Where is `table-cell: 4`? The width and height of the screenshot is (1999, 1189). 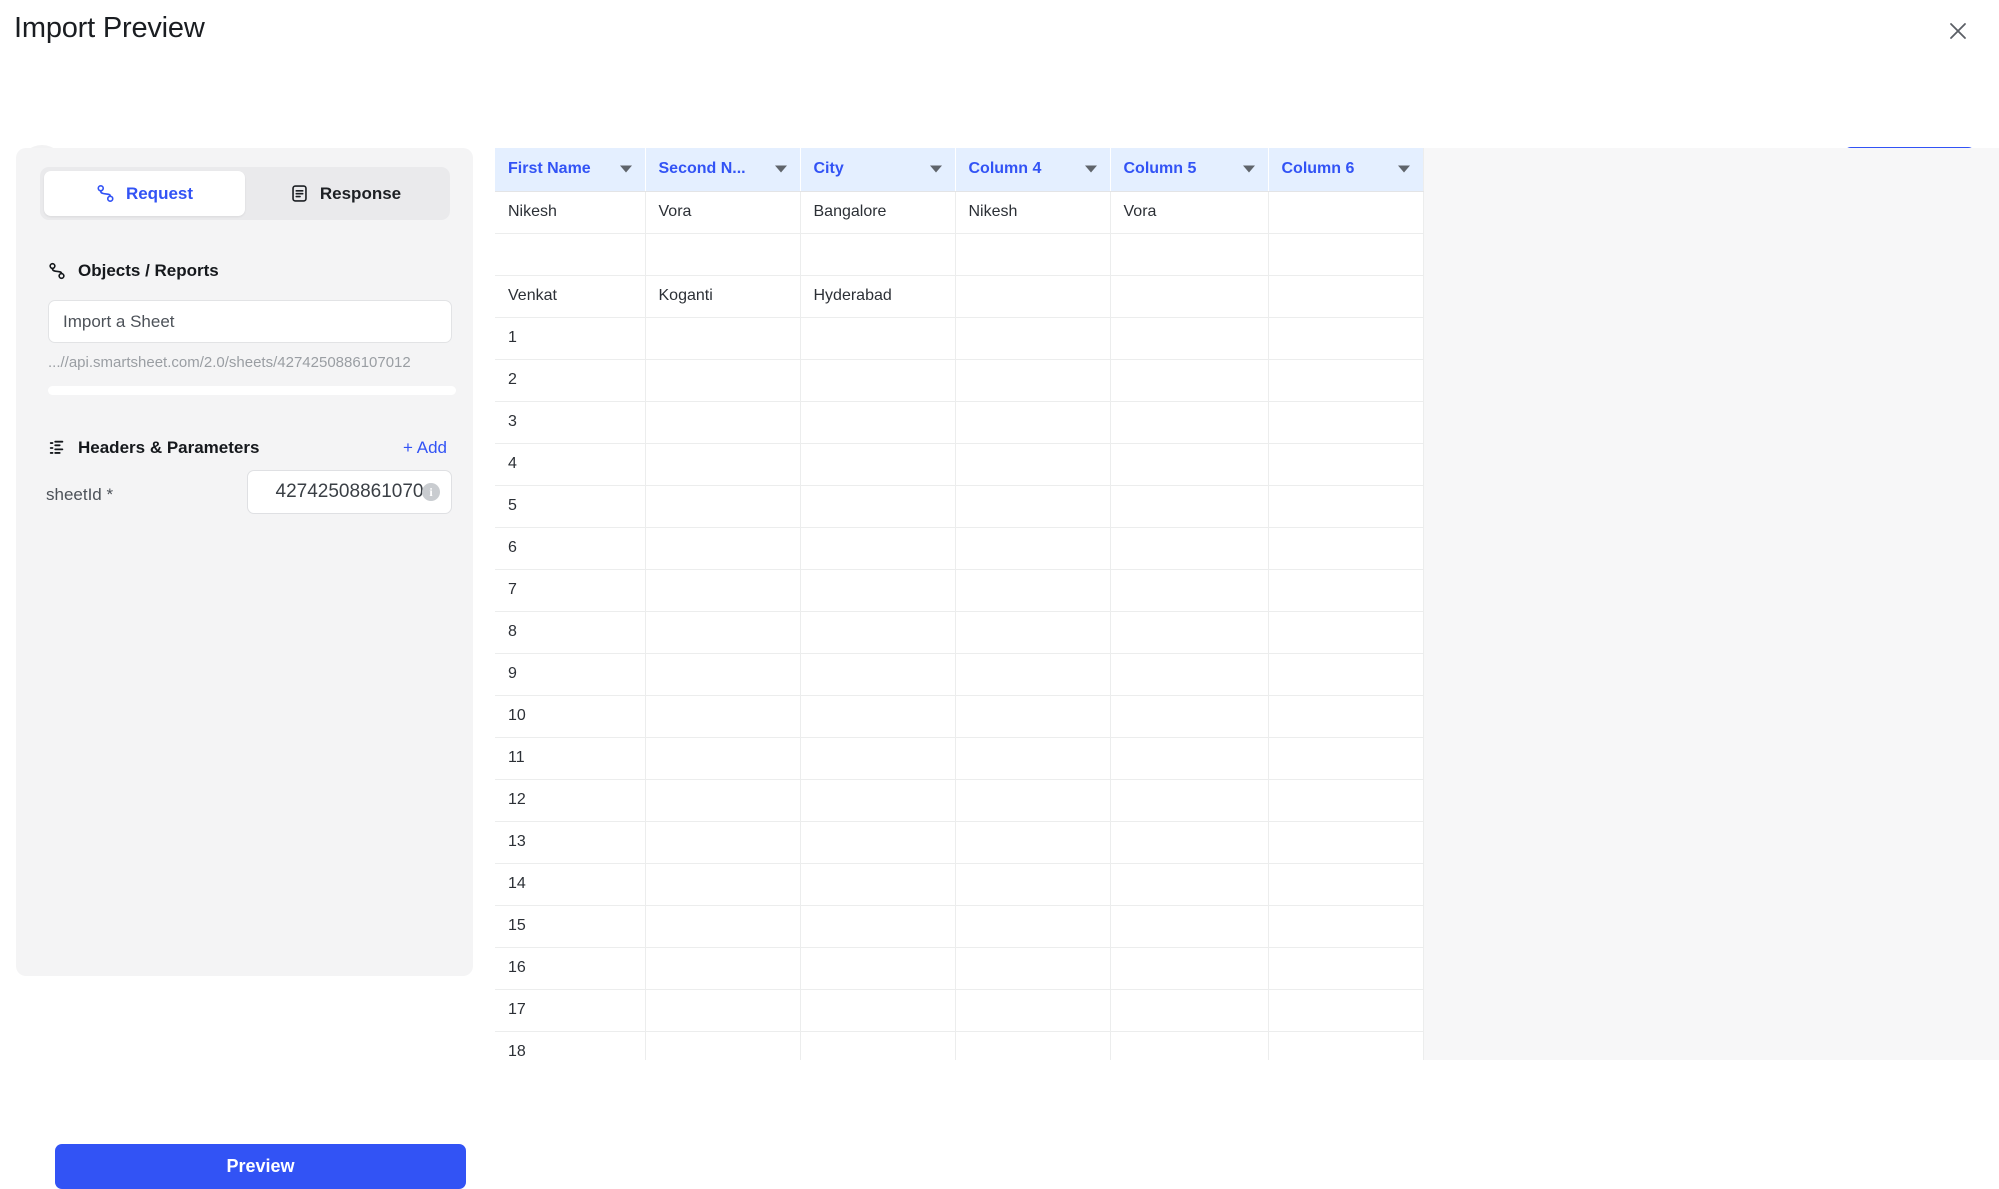 table-cell: 4 is located at coordinates (570, 464).